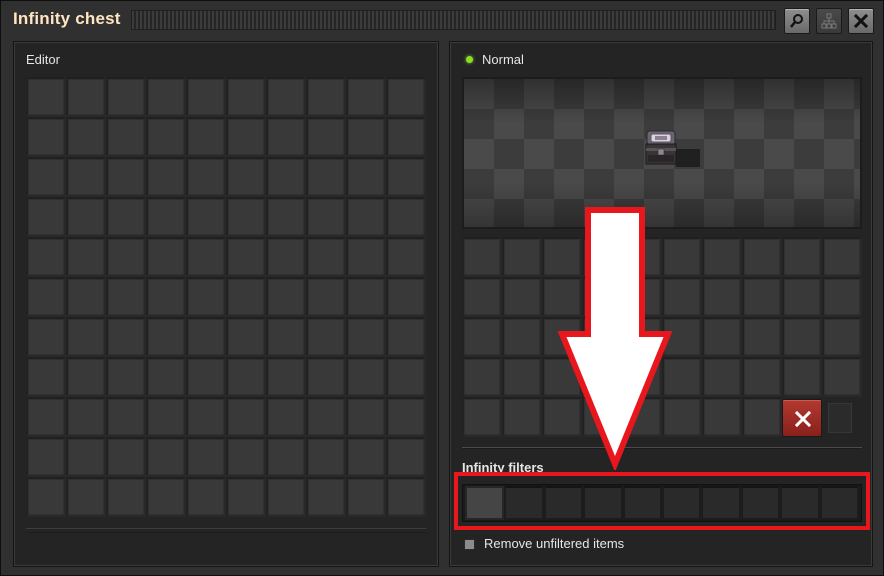 The height and width of the screenshot is (576, 884). What do you see at coordinates (829, 21) in the screenshot?
I see `circuit-network-button` at bounding box center [829, 21].